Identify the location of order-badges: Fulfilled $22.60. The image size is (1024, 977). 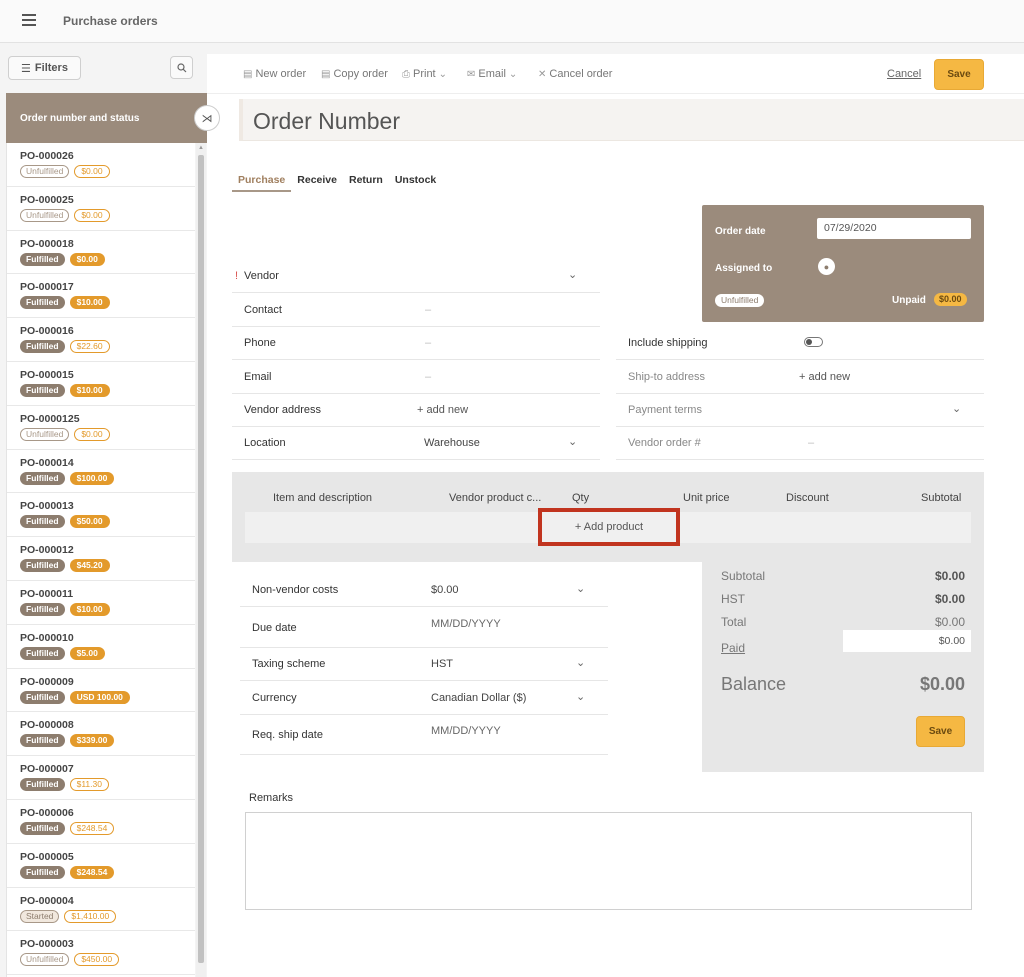
(107, 347).